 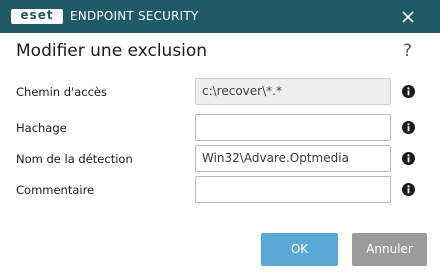 I want to click on title-bar: eset ENDPOINT SECURITY, so click(x=220, y=16).